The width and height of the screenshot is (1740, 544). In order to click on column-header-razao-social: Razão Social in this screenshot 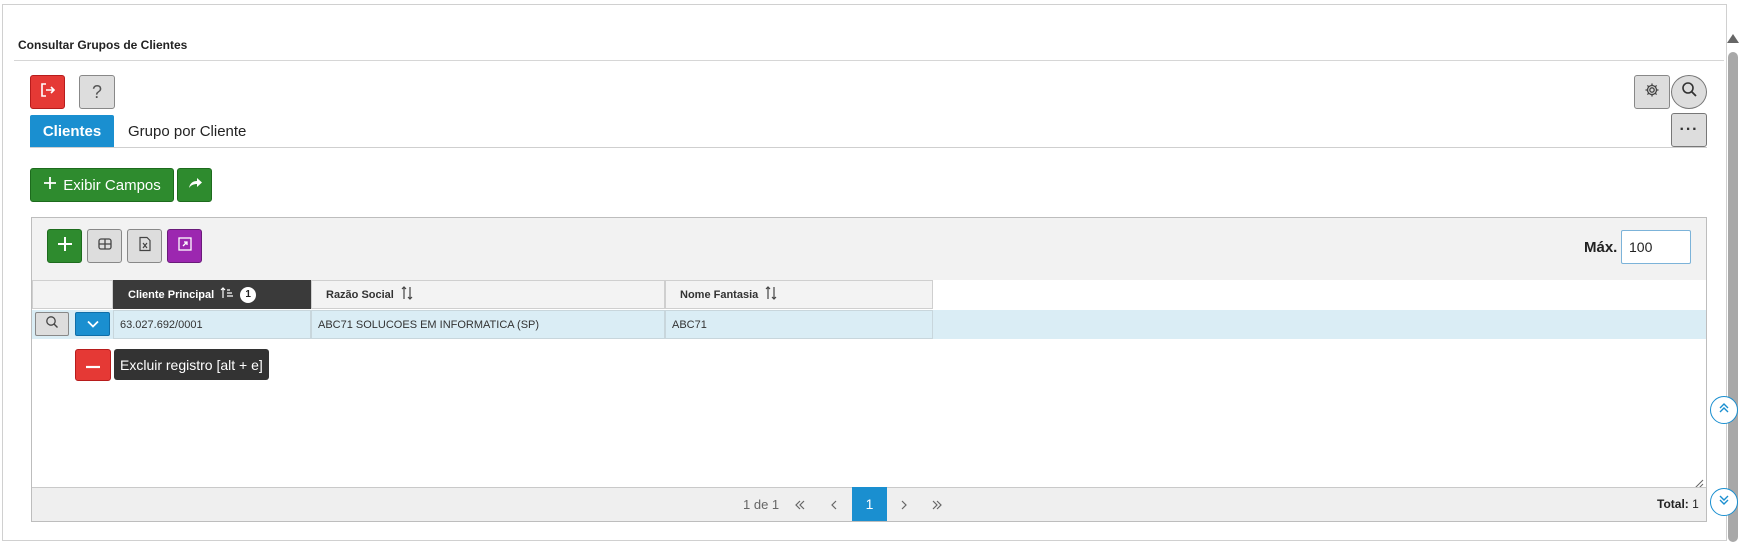, I will do `click(488, 294)`.